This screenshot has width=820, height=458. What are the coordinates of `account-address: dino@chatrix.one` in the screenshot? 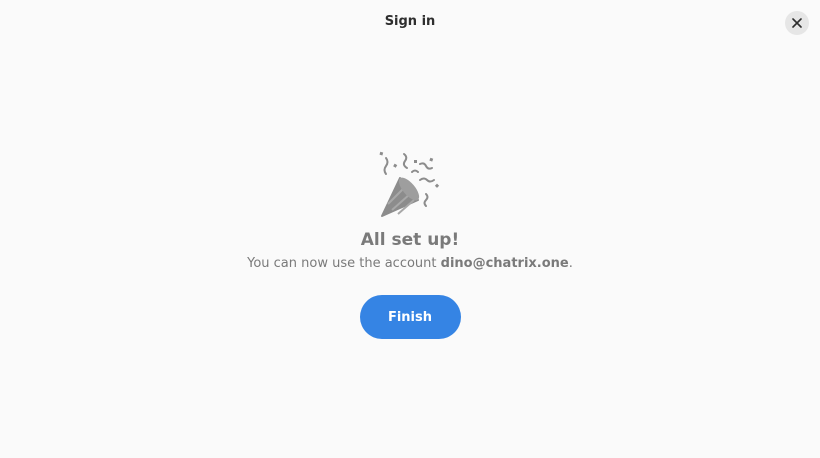 It's located at (504, 263).